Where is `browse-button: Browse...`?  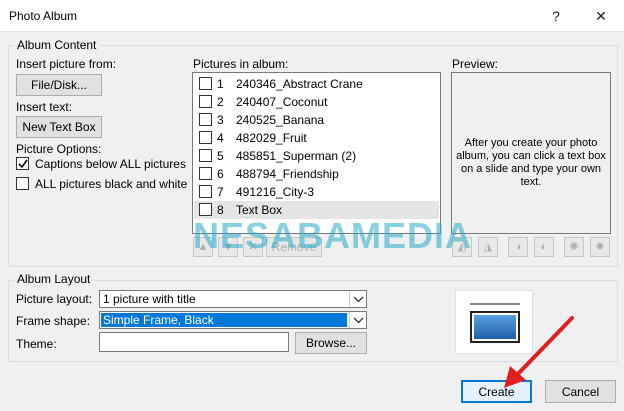 browse-button: Browse... is located at coordinates (331, 343).